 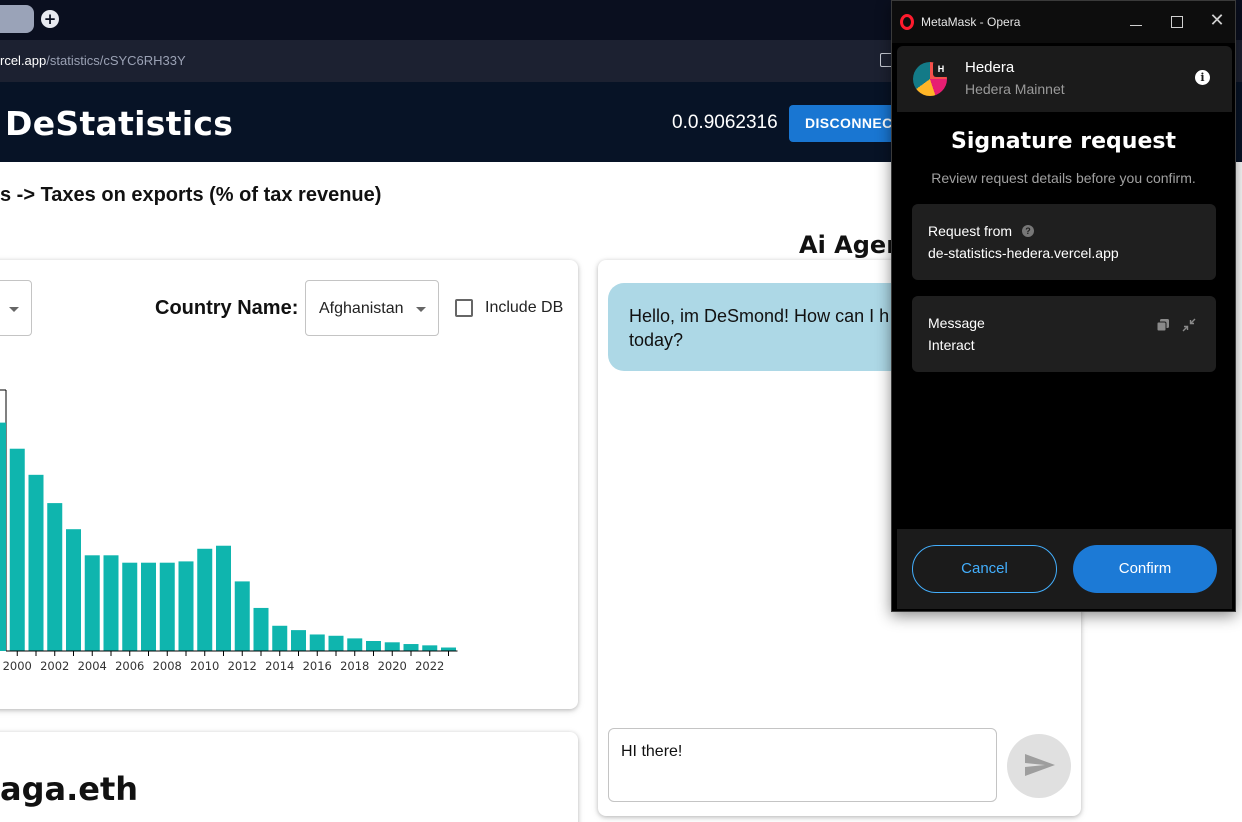 What do you see at coordinates (227, 308) in the screenshot?
I see `country-label: Country Name:` at bounding box center [227, 308].